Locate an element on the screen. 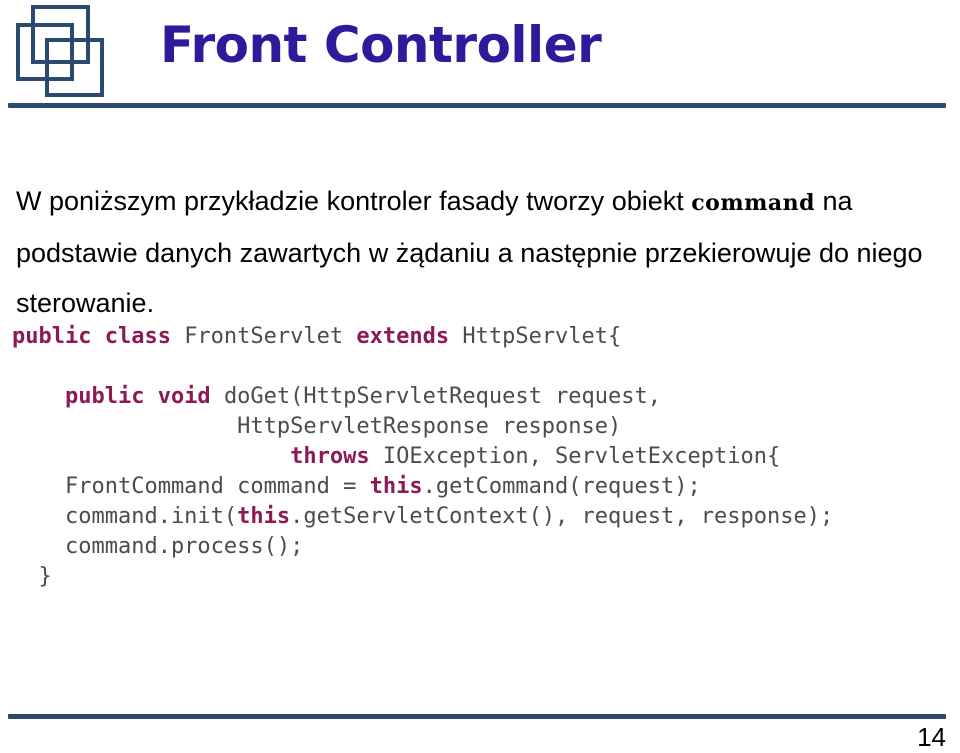 This screenshot has height=753, width=960. code-text: command.init( is located at coordinates (125, 516).